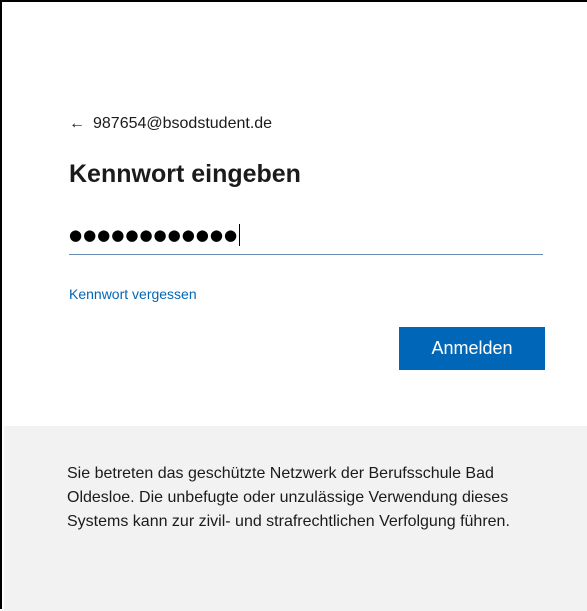 The image size is (587, 611). Describe the element at coordinates (77, 124) in the screenshot. I see `back-arrow-icon: ←` at that location.